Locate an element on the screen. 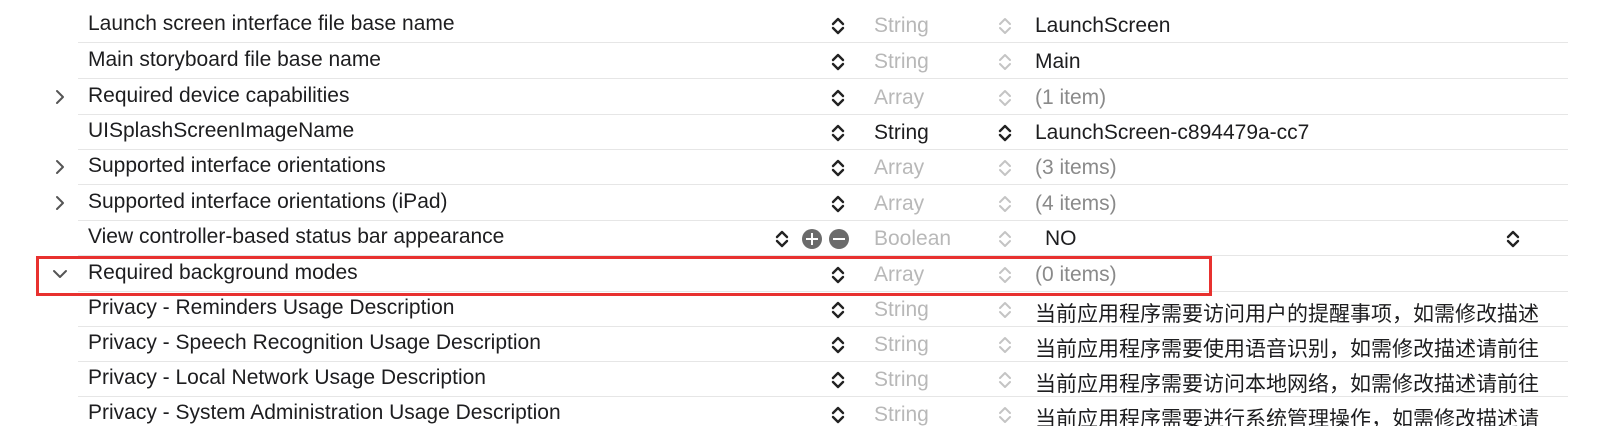 This screenshot has width=1598, height=426. row-value: 当前应用程序需要访问用户的提醒事项，如需修改描述 is located at coordinates (1300, 313).